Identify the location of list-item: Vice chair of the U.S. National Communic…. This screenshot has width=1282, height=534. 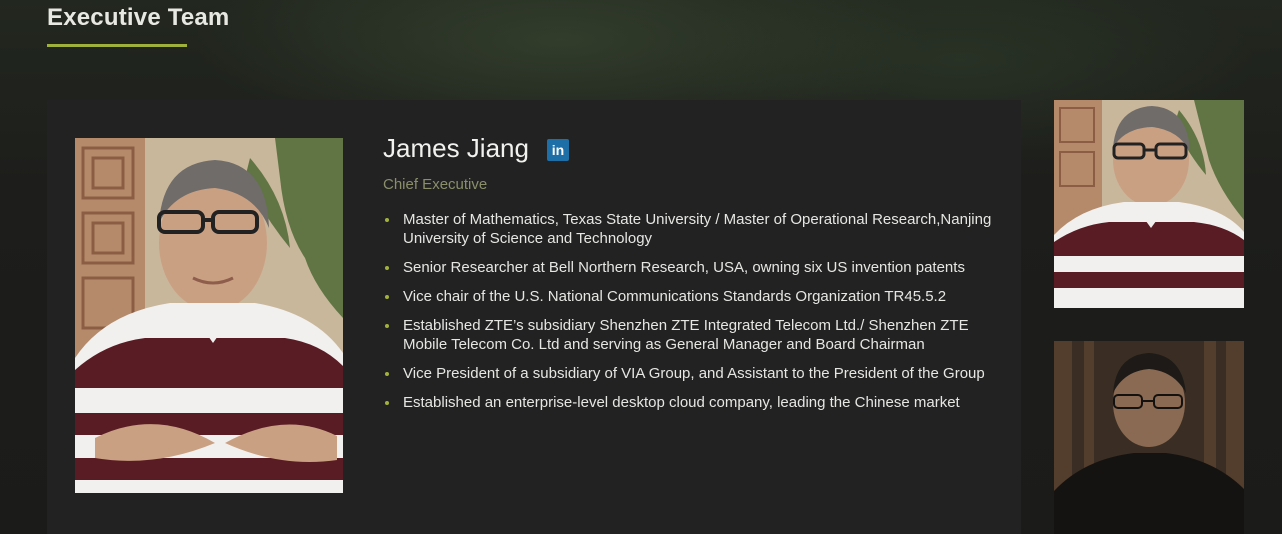
(688, 296).